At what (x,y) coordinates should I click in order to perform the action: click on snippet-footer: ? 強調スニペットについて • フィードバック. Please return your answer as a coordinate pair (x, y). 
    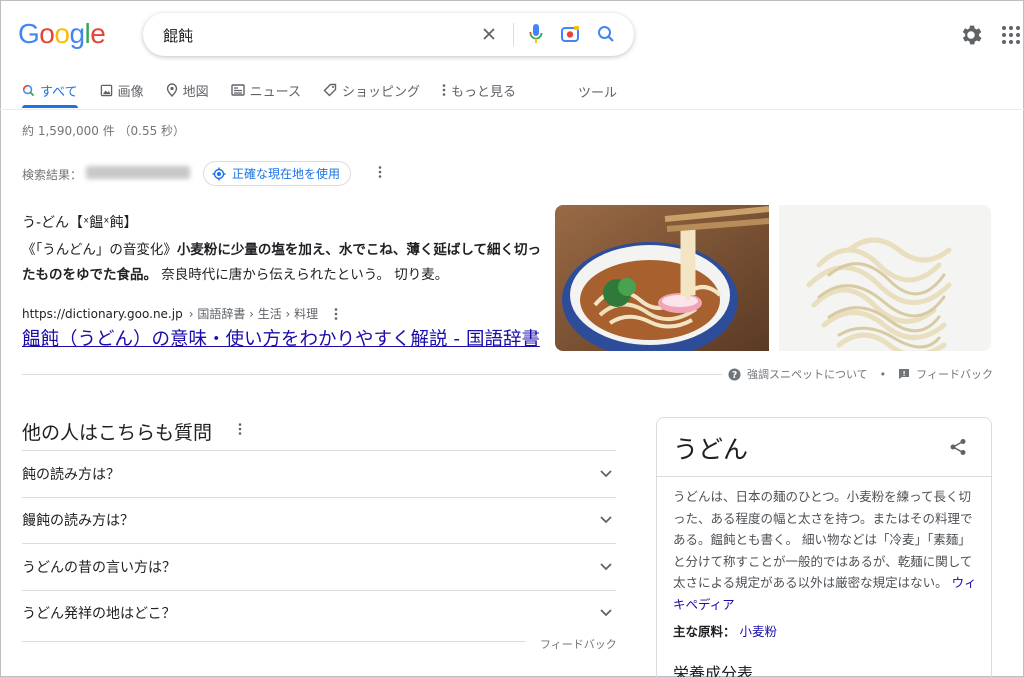
    Looking at the image, I should click on (860, 374).